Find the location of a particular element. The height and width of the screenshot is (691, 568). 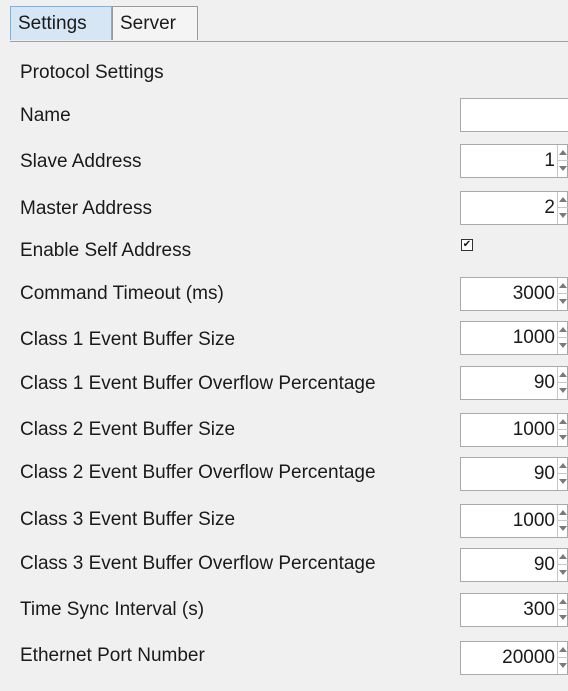

slave-address-spinner: 1 is located at coordinates (514, 161).